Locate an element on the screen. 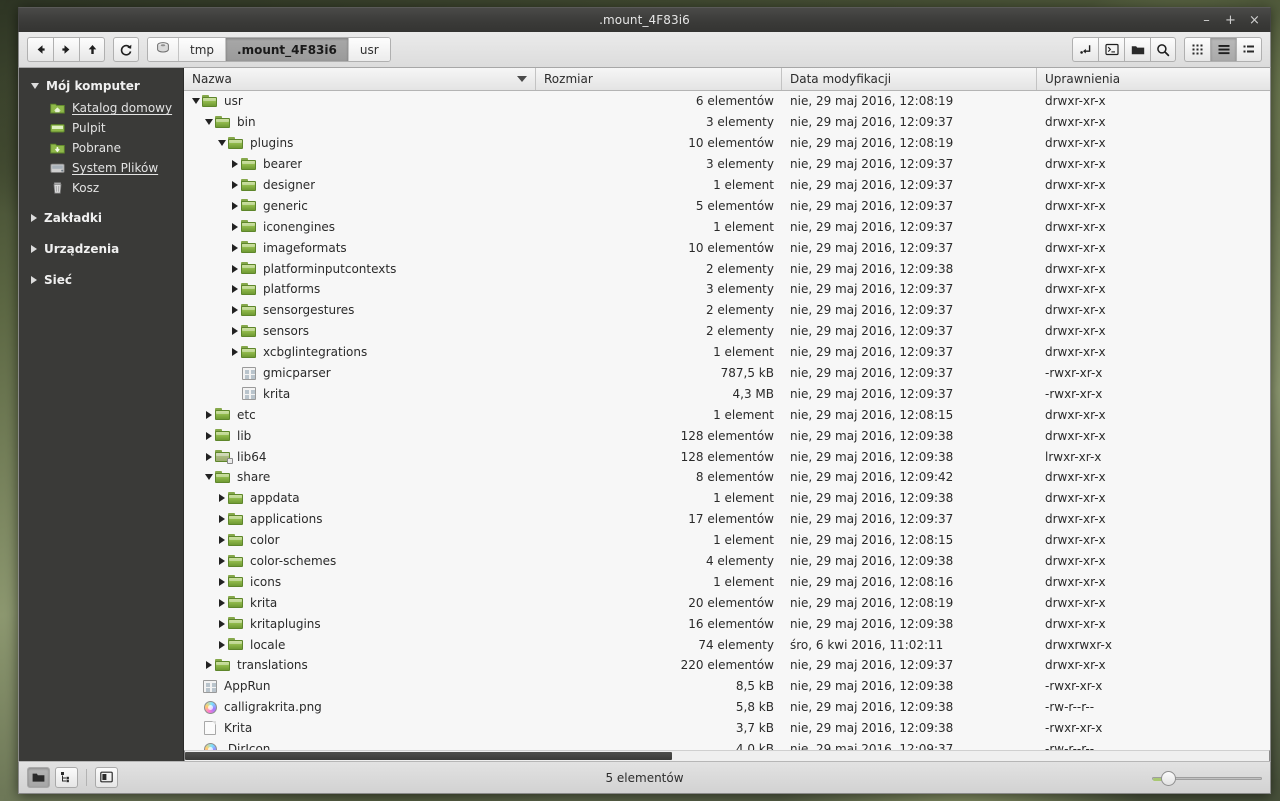  column-header-name: Nazwa is located at coordinates (360, 79).